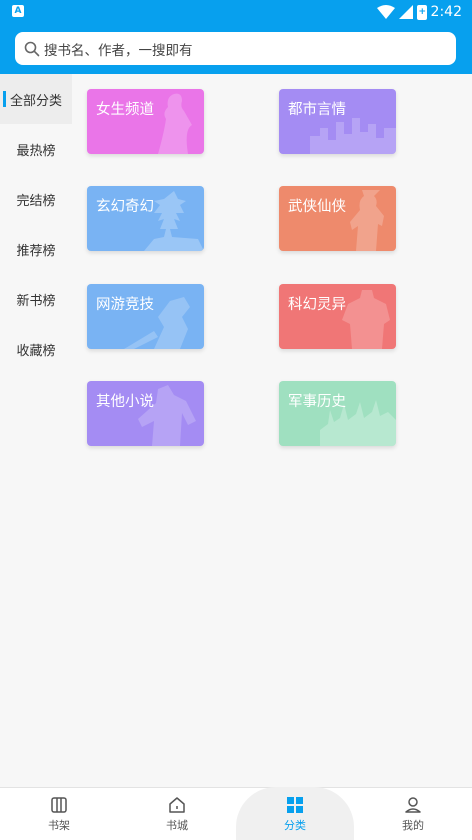  I want to click on nav-tab-label: 我的, so click(413, 825).